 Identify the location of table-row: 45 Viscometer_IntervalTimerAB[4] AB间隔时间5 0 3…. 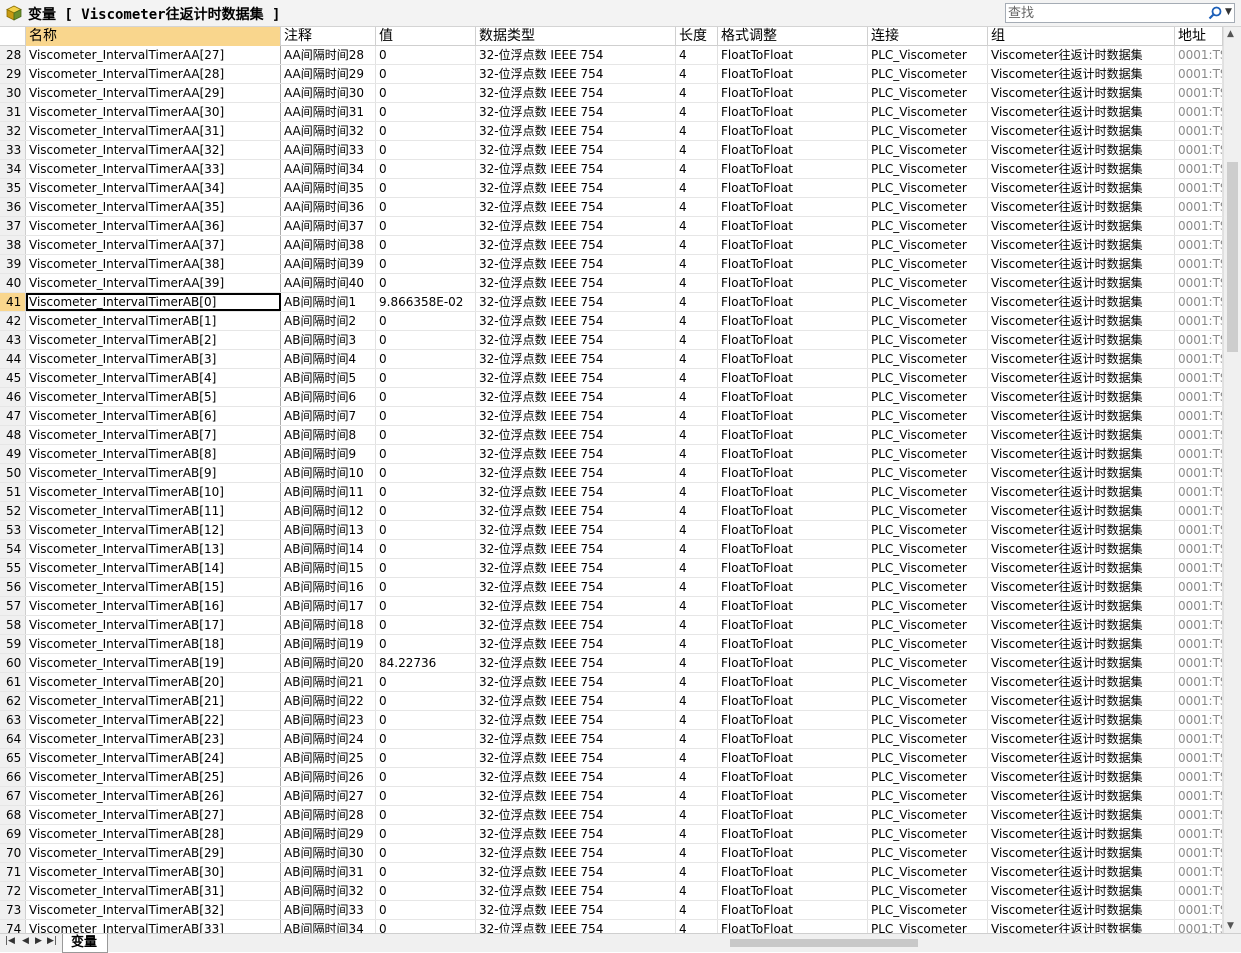
(611, 378).